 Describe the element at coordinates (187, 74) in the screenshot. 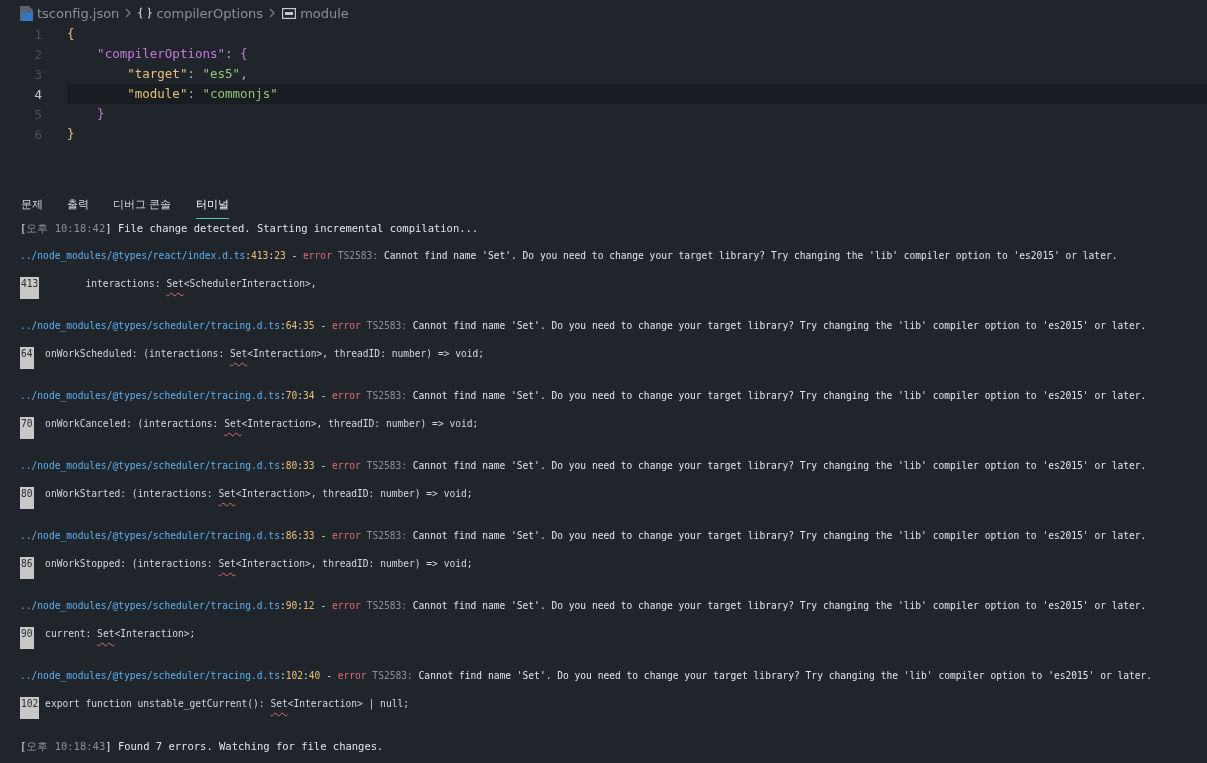

I see `code-line: "target": "es5",` at that location.